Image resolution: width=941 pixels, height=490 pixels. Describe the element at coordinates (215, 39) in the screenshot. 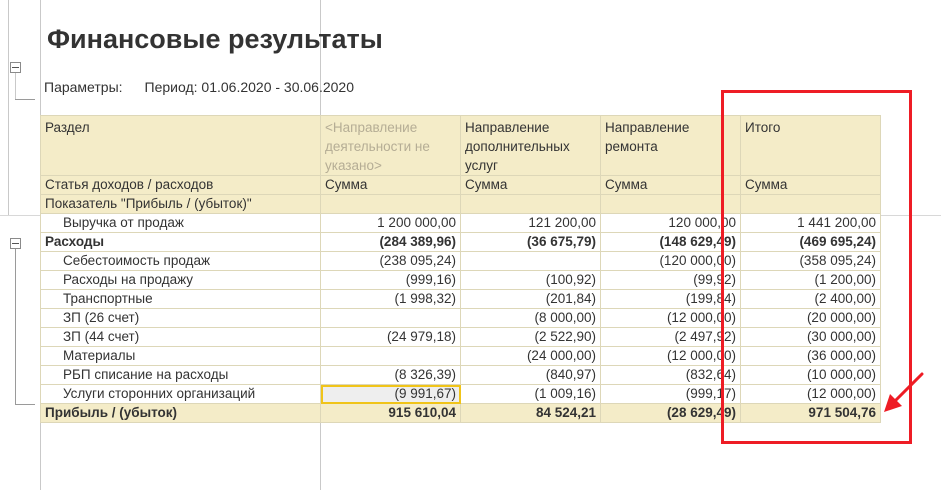

I see `report-title: Финансовые результаты` at that location.